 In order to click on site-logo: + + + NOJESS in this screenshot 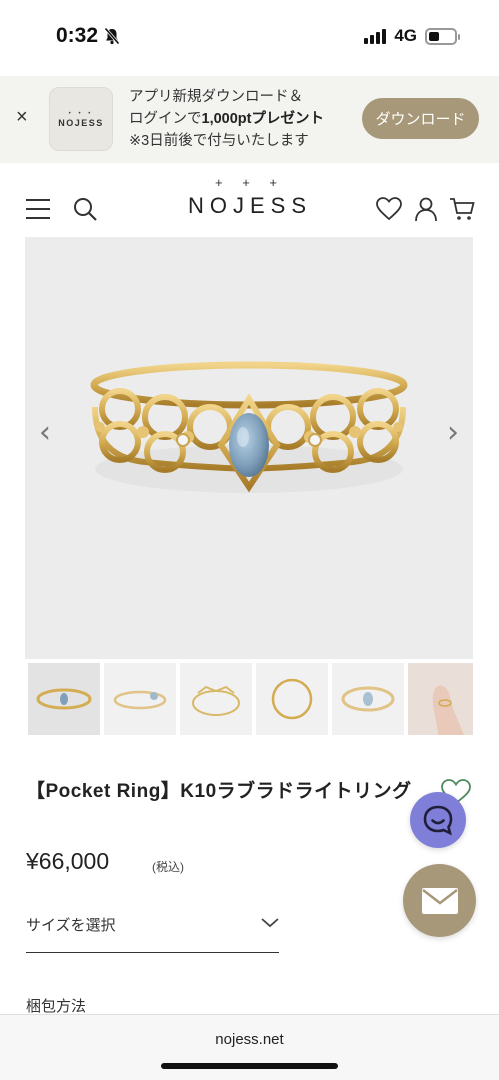, I will do `click(250, 198)`.